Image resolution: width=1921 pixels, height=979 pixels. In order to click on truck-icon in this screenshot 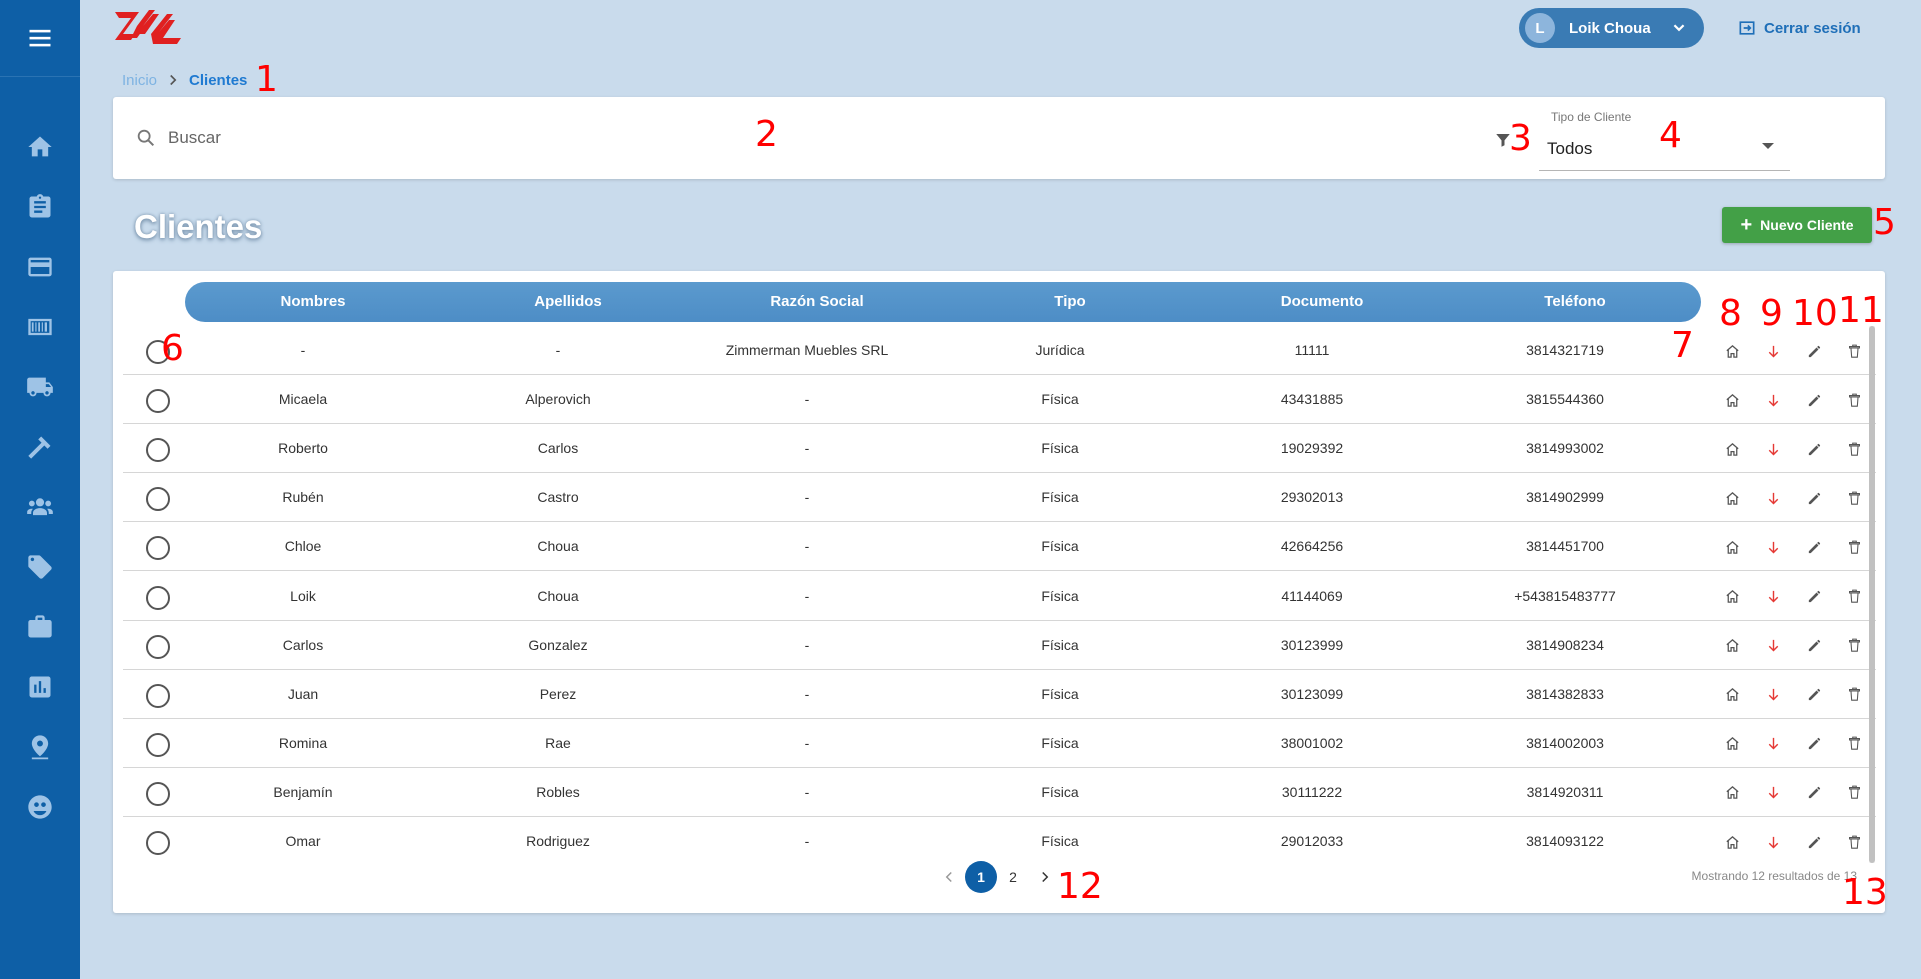, I will do `click(40, 387)`.